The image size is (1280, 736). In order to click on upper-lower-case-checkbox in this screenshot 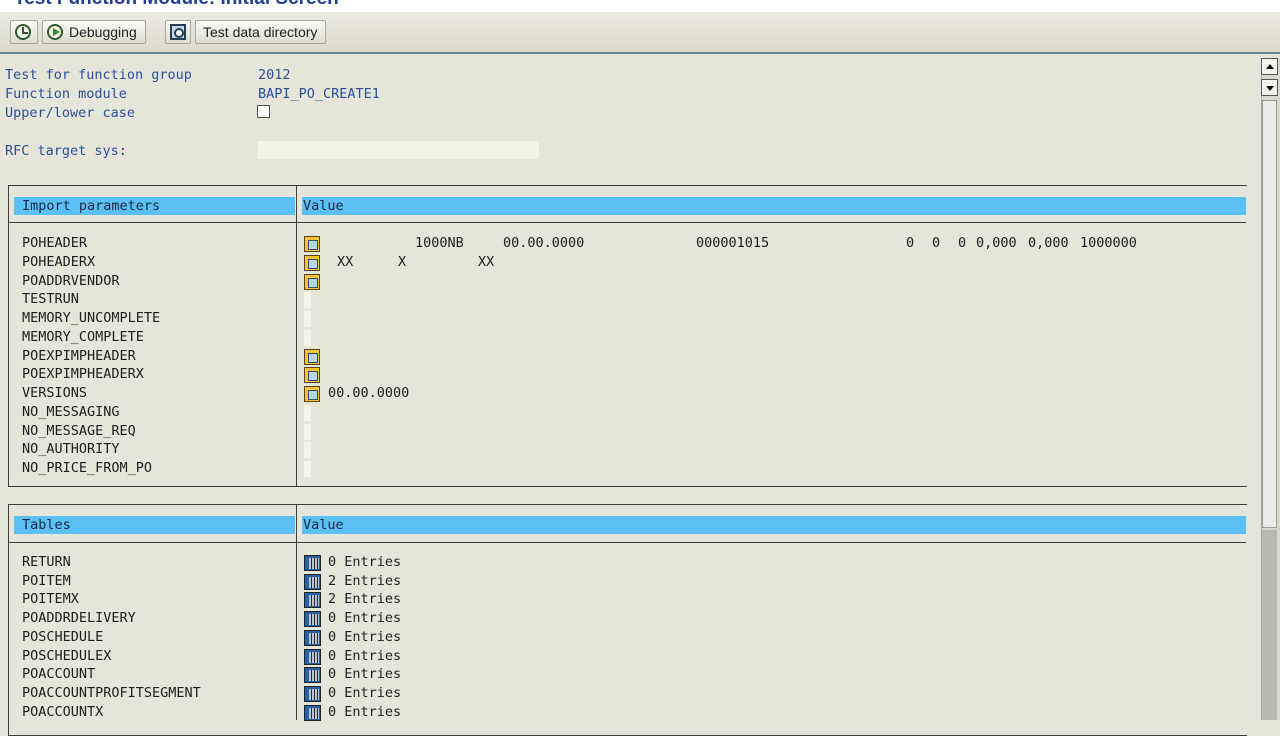, I will do `click(263, 111)`.